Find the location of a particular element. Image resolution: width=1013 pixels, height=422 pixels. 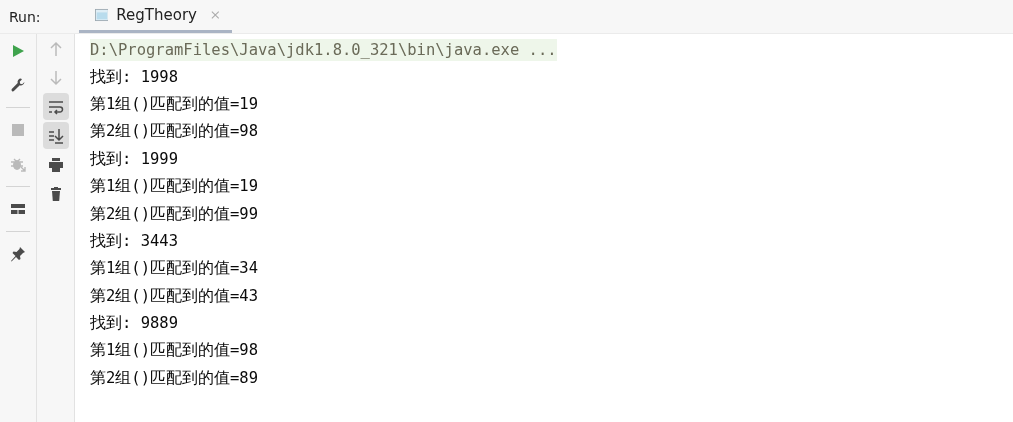

stop-icon is located at coordinates (18, 130).